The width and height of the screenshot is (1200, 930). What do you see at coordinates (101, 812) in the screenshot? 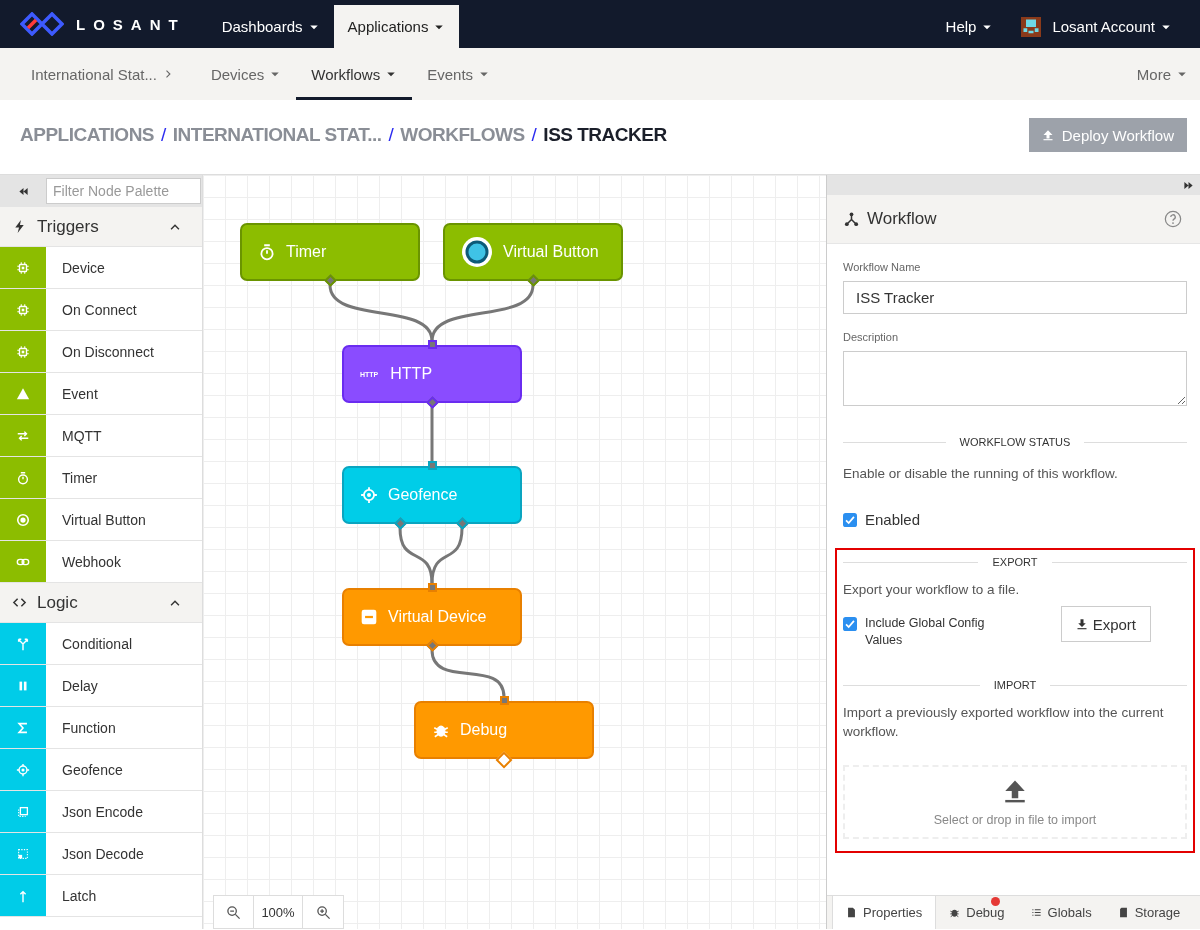
I see `palette-item: Json Encode` at bounding box center [101, 812].